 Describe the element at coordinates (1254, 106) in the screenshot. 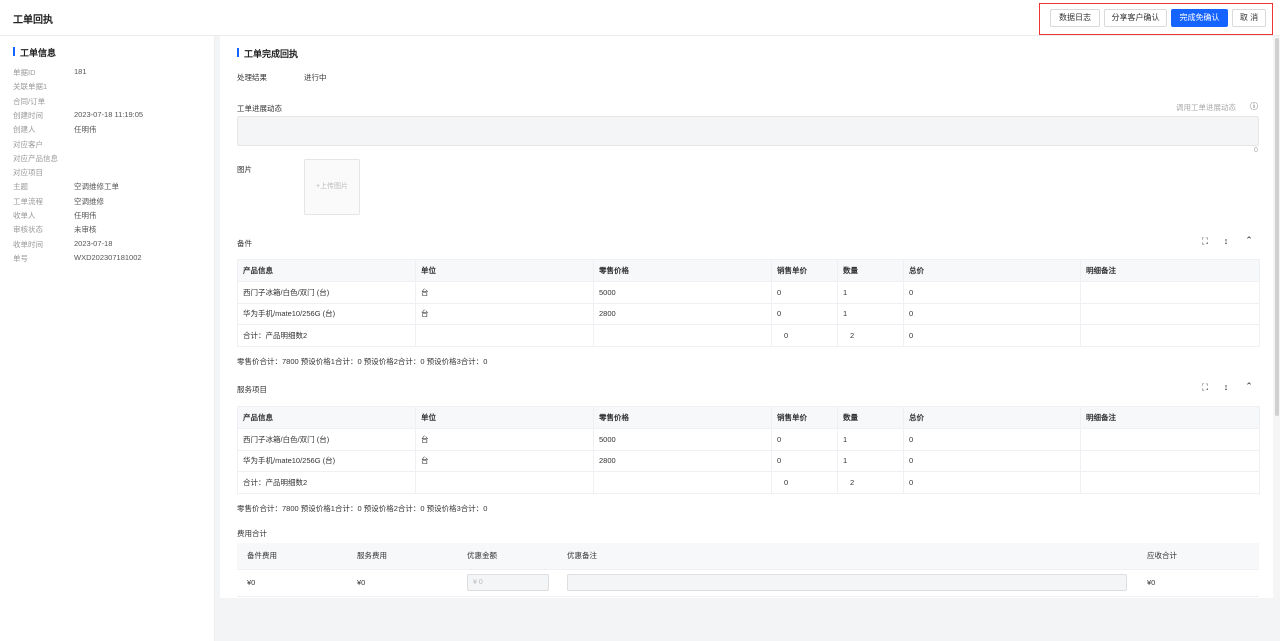

I see `question-circle-icon: ⓘ` at that location.